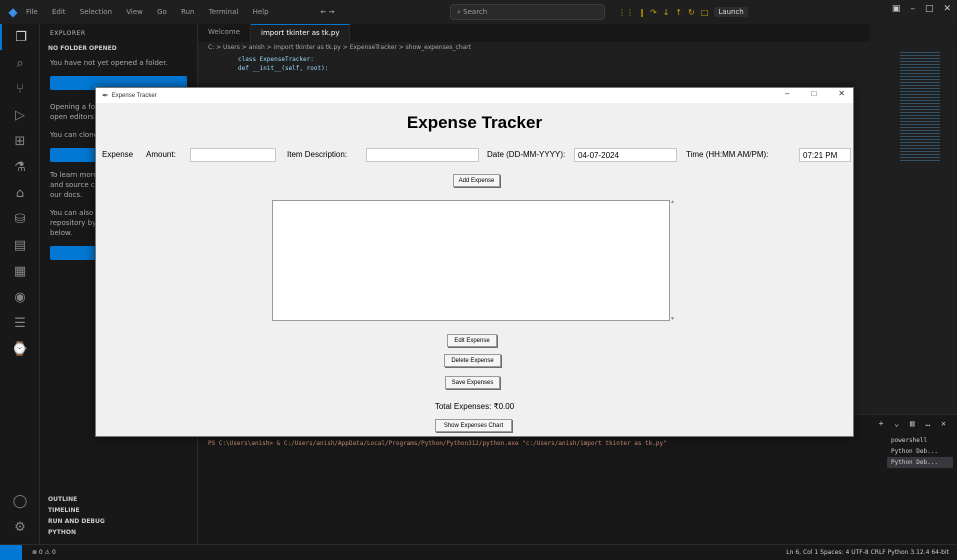  Describe the element at coordinates (20, 89) in the screenshot. I see `source-control-icon: ⑂` at that location.